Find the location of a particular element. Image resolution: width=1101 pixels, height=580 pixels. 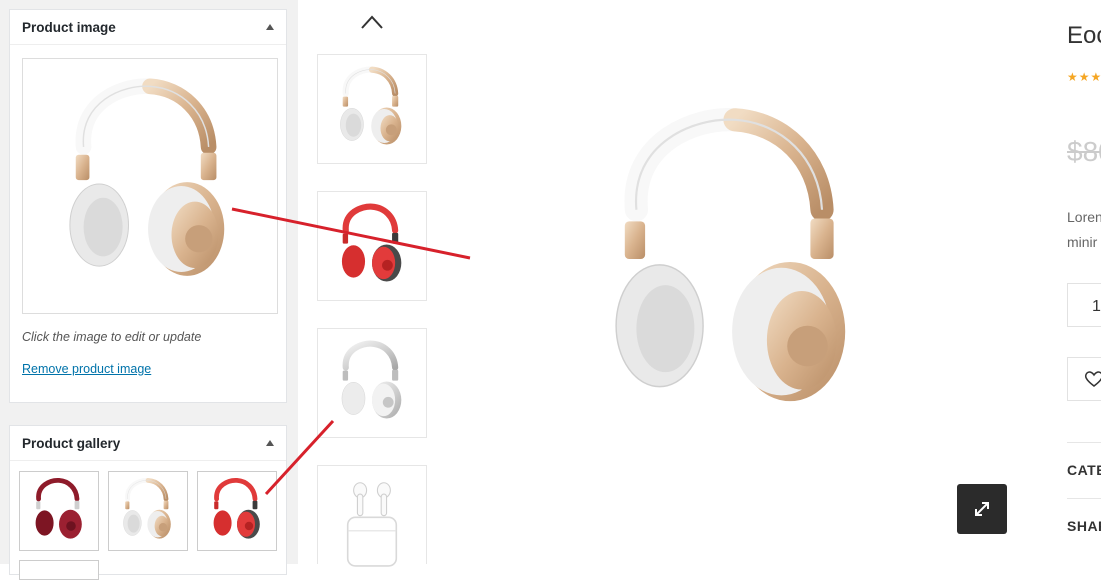

heart-icon is located at coordinates (1092, 379).